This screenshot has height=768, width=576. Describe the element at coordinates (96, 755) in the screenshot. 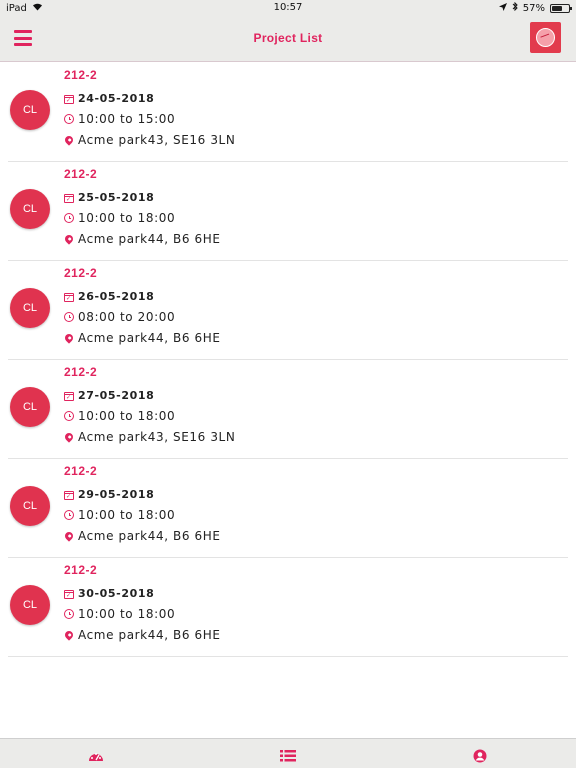

I see `dashboard-icon` at that location.